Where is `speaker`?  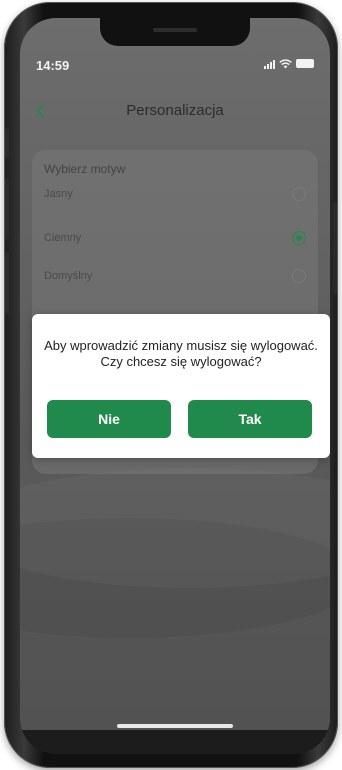 speaker is located at coordinates (175, 30).